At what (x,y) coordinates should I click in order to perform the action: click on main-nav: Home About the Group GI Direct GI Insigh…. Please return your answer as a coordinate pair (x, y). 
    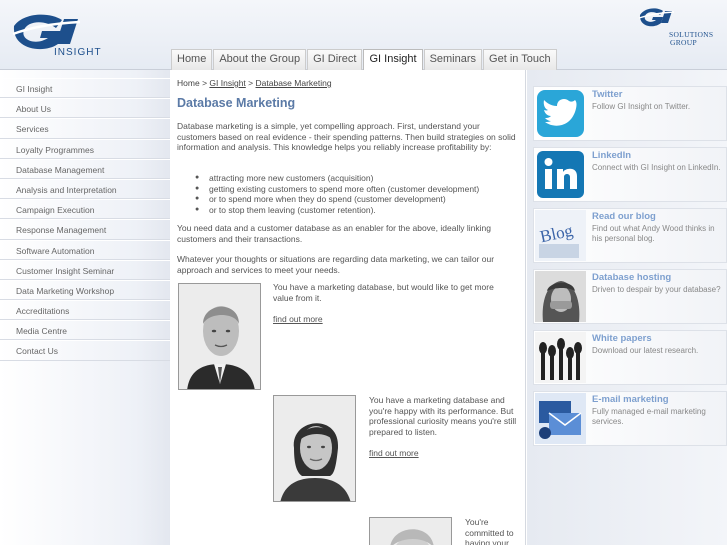
    Looking at the image, I should click on (364, 59).